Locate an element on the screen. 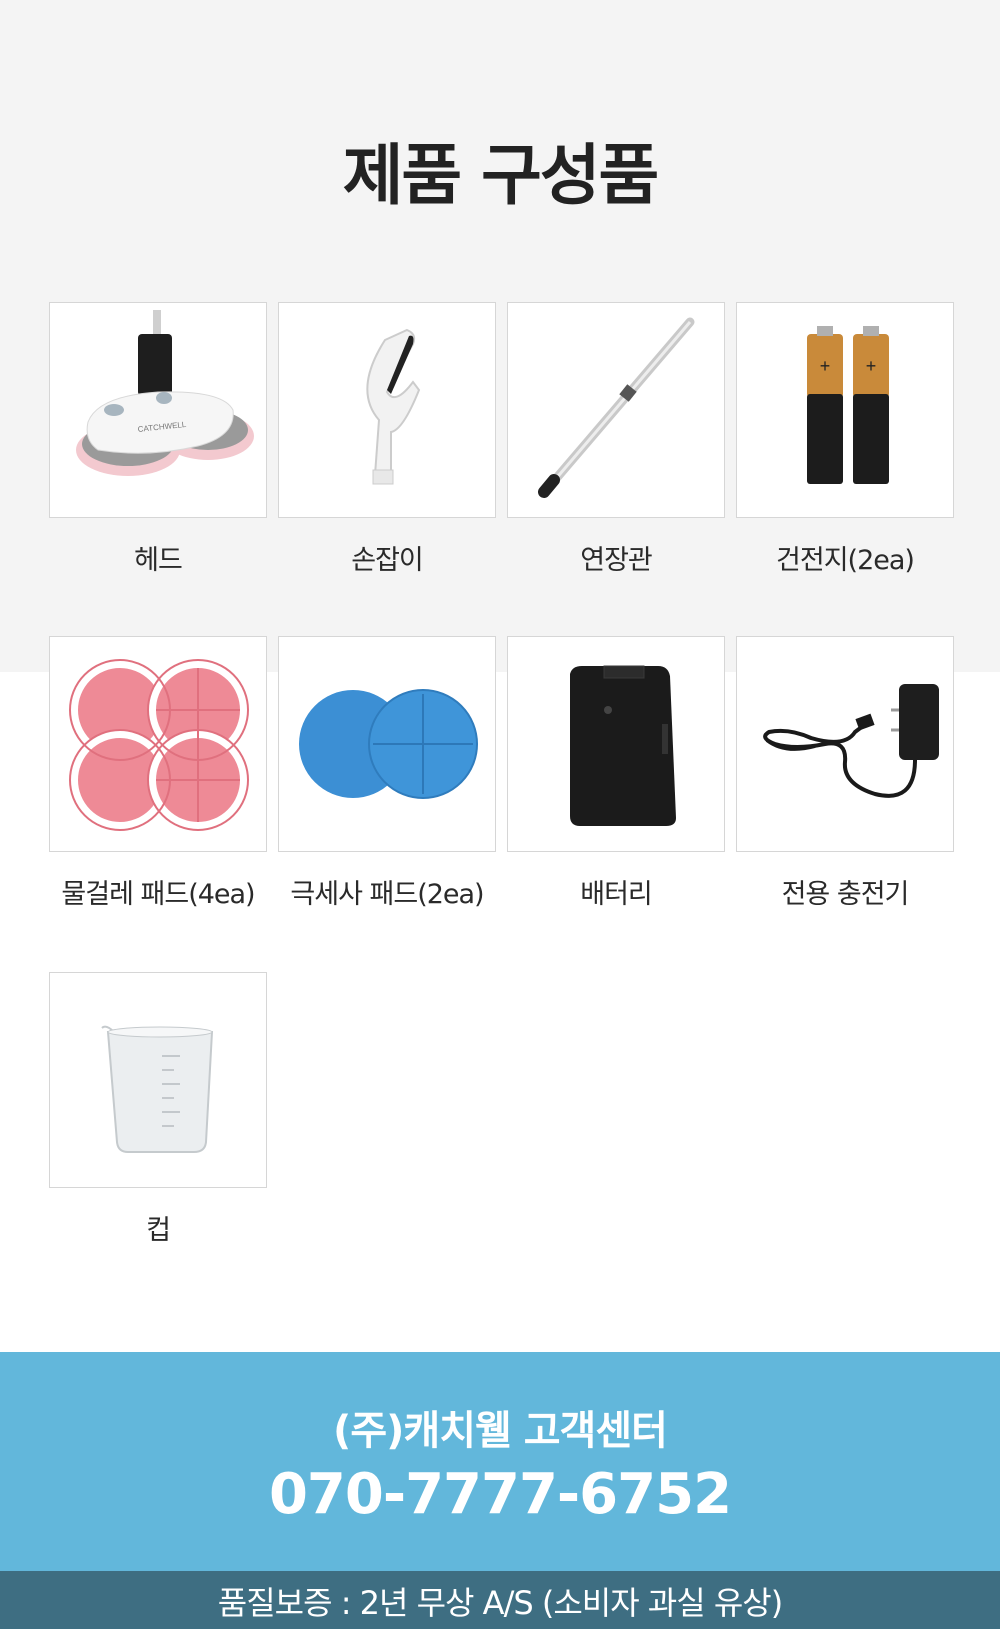  wet-pad-icon is located at coordinates (159, 745).